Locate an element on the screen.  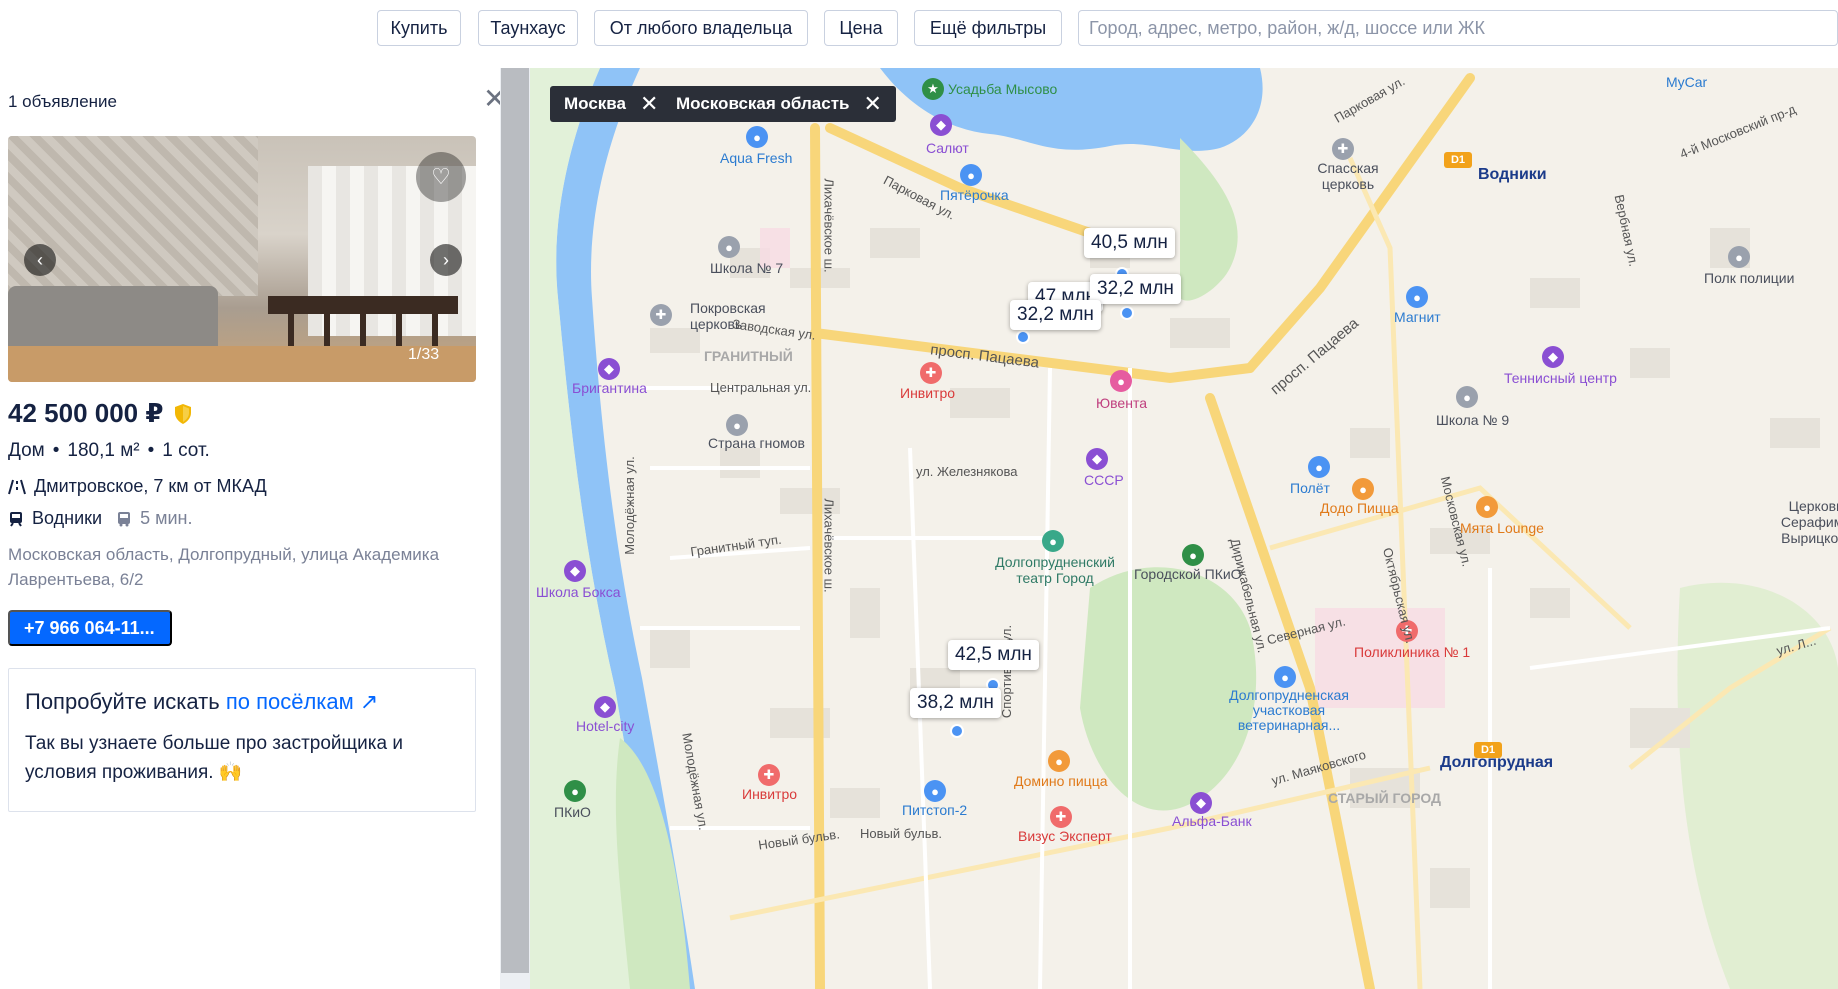
land-area: 1 сот. is located at coordinates (186, 450).